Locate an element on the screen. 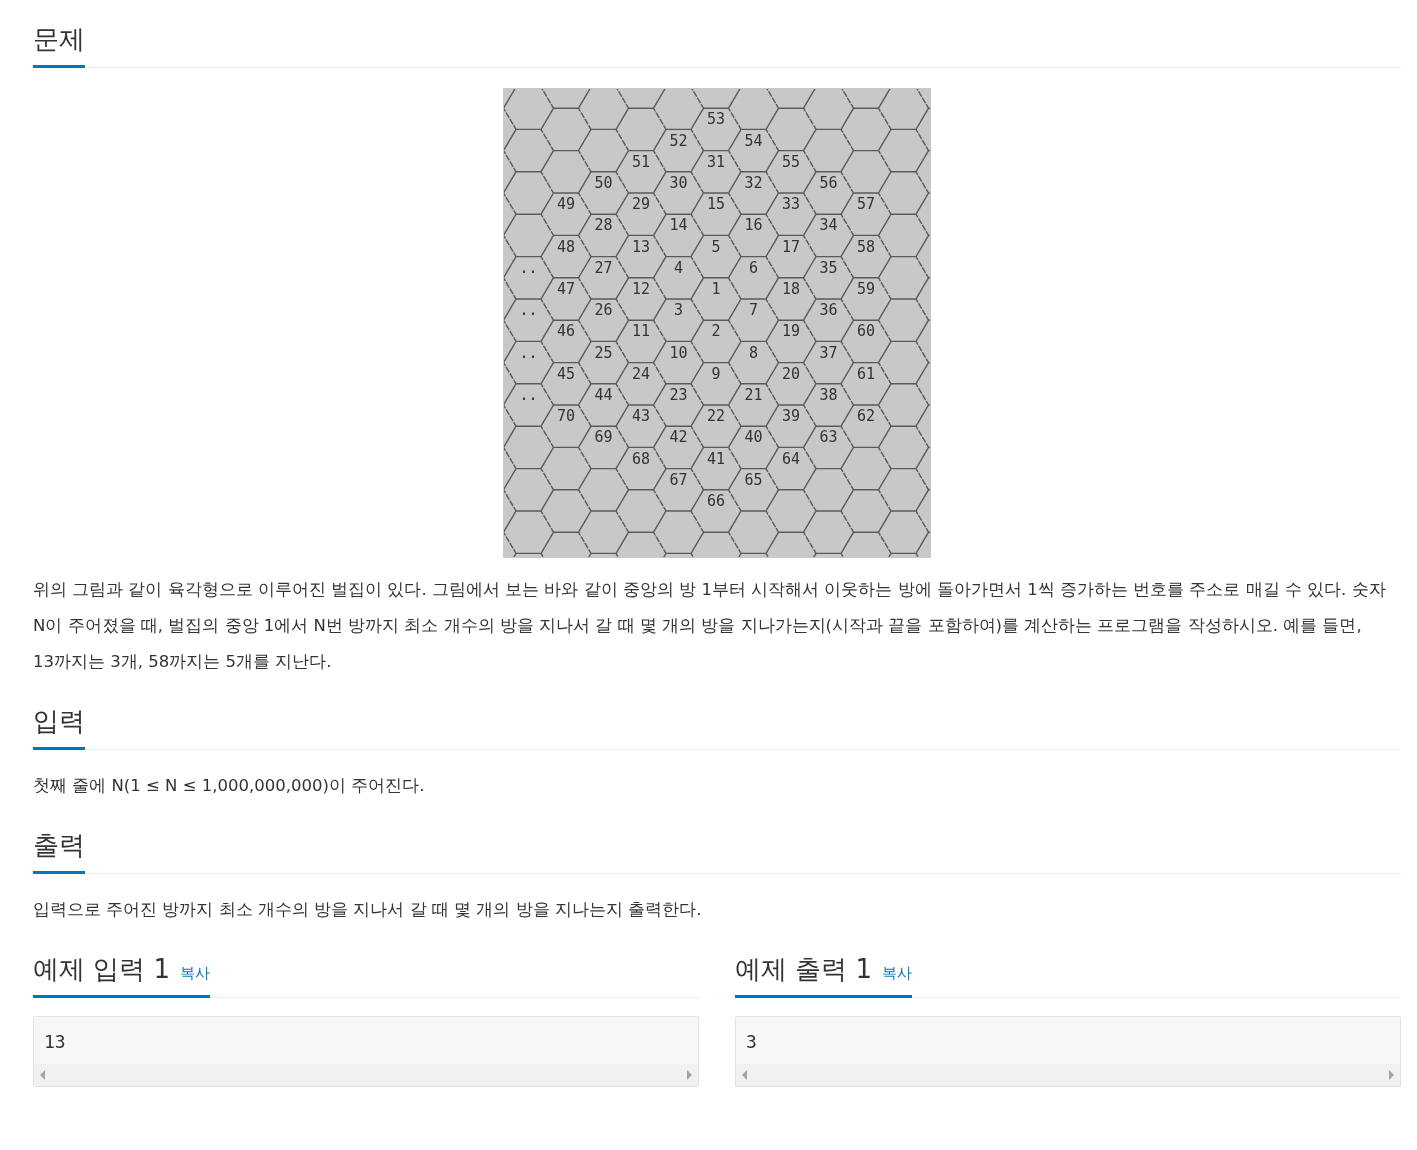  section-heading: 예제 출력 1 is located at coordinates (804, 969).